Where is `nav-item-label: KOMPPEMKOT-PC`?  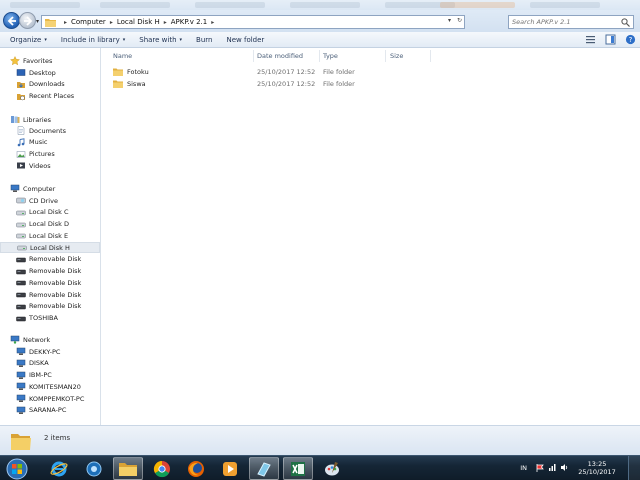 nav-item-label: KOMPPEMKOT-PC is located at coordinates (57, 398).